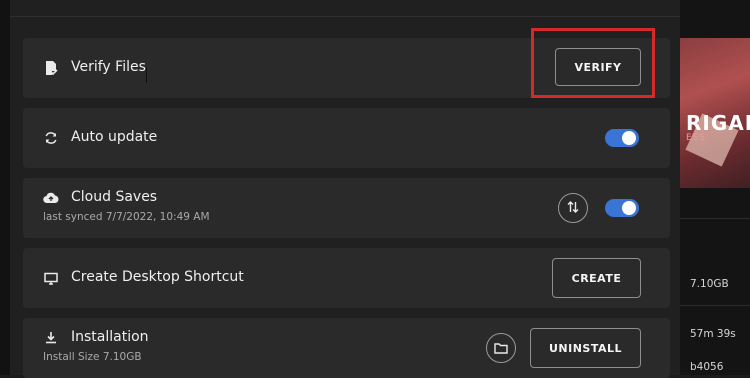 The height and width of the screenshot is (378, 750). What do you see at coordinates (709, 284) in the screenshot?
I see `size-label: 7.10GB` at bounding box center [709, 284].